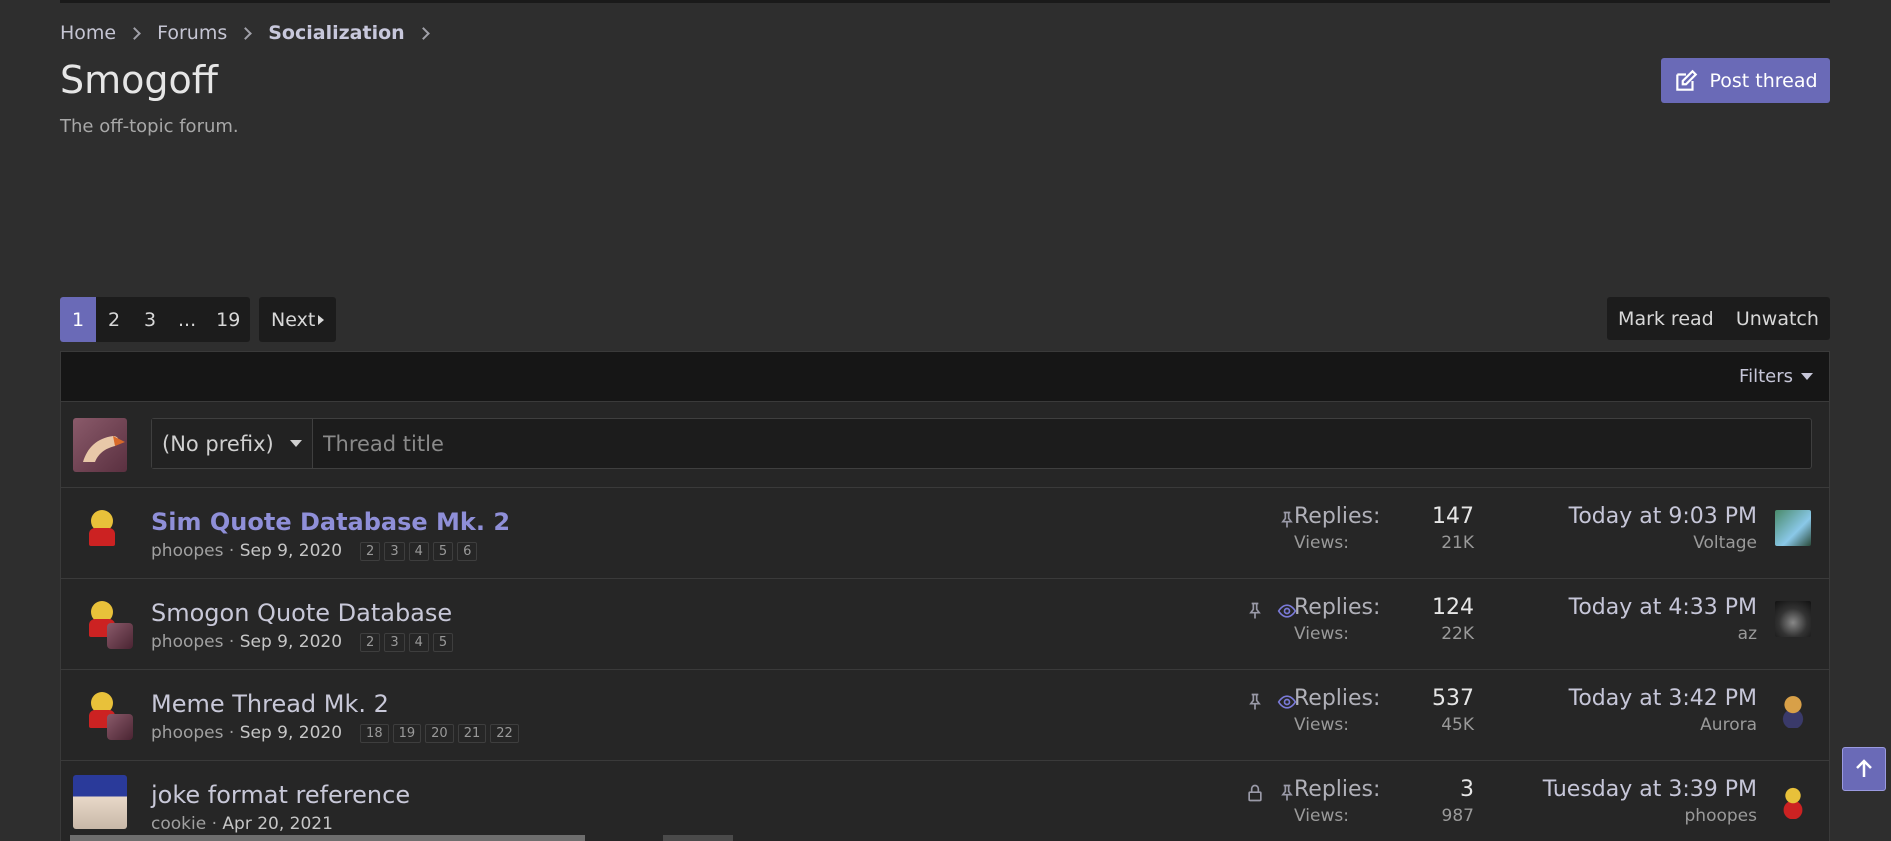  I want to click on next-label: Next, so click(293, 319).